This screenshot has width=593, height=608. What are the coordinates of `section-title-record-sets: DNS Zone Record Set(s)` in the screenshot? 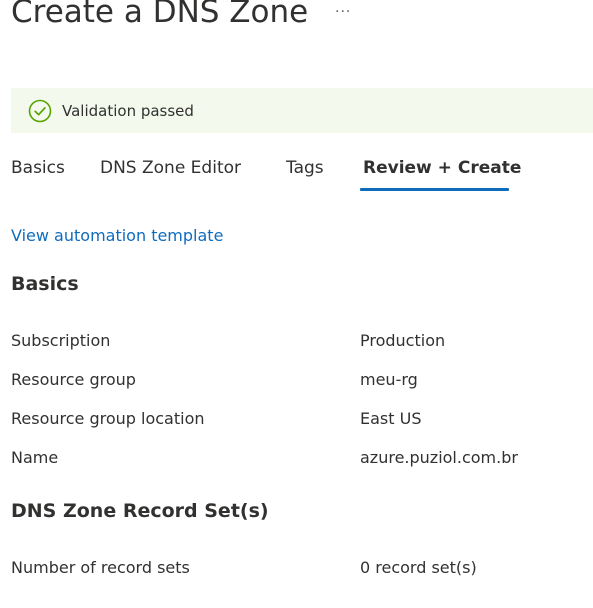 It's located at (140, 511).